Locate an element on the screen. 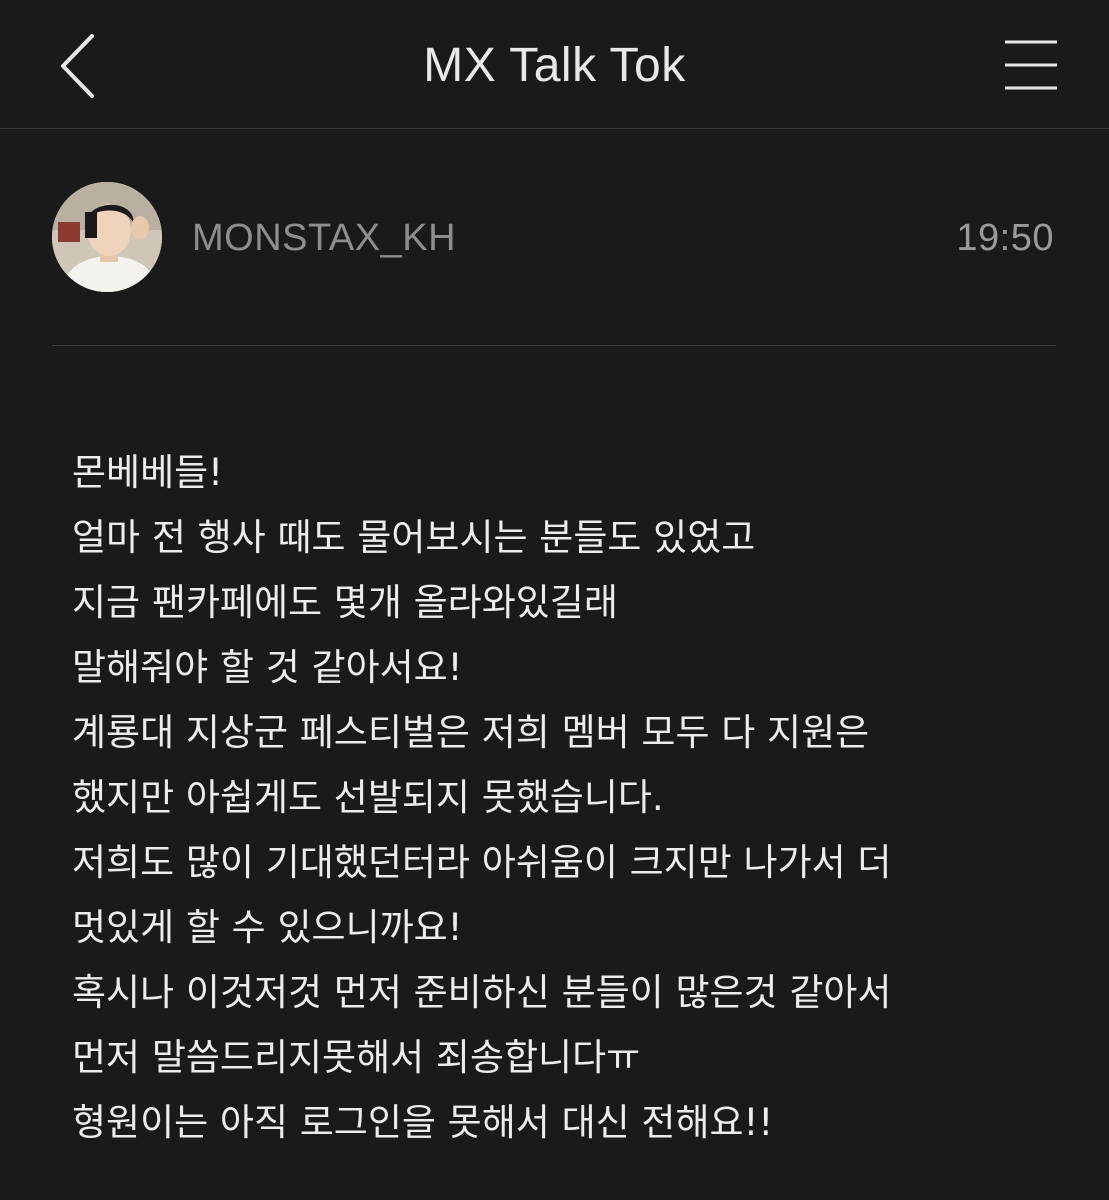 The image size is (1109, 1200). message-line: 했지만 아쉽게도 선발되지 못했습니다. is located at coordinates (368, 797).